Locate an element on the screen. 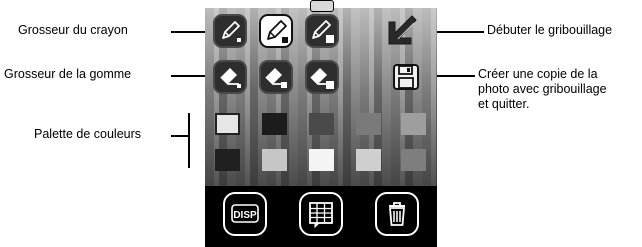  grid-menu-icon is located at coordinates (321, 215).